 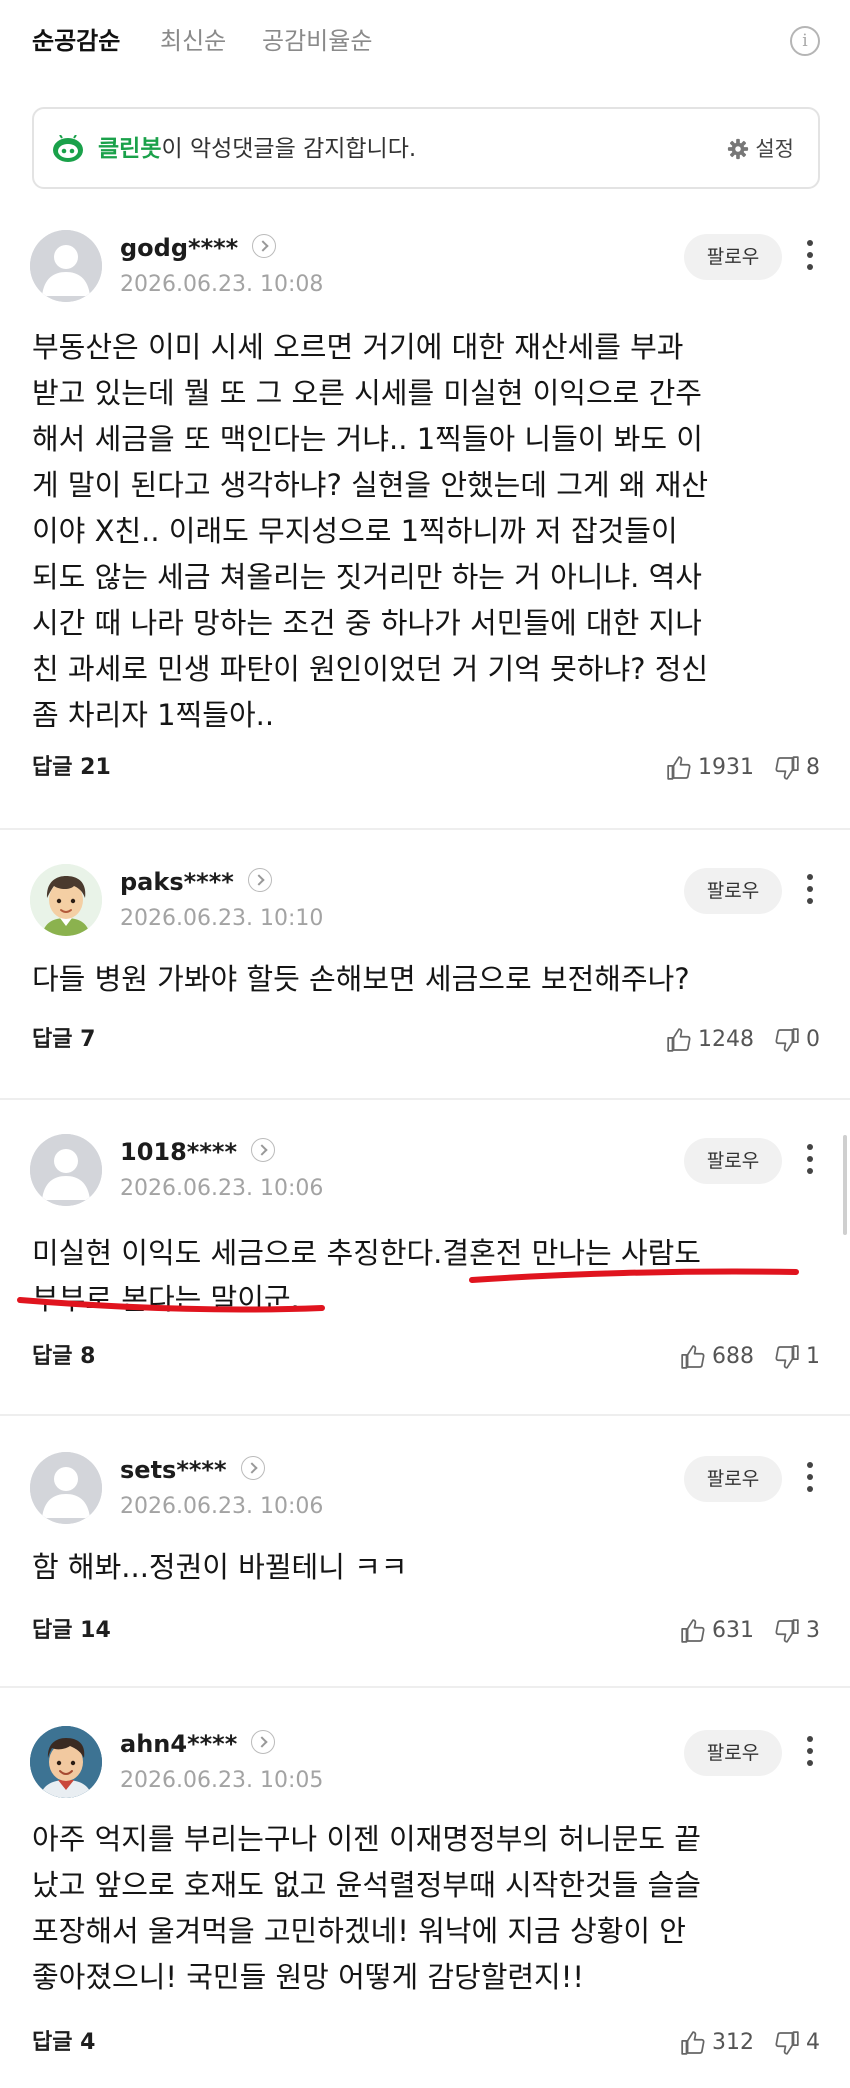 I want to click on vote-group: 1248 0, so click(x=743, y=1040).